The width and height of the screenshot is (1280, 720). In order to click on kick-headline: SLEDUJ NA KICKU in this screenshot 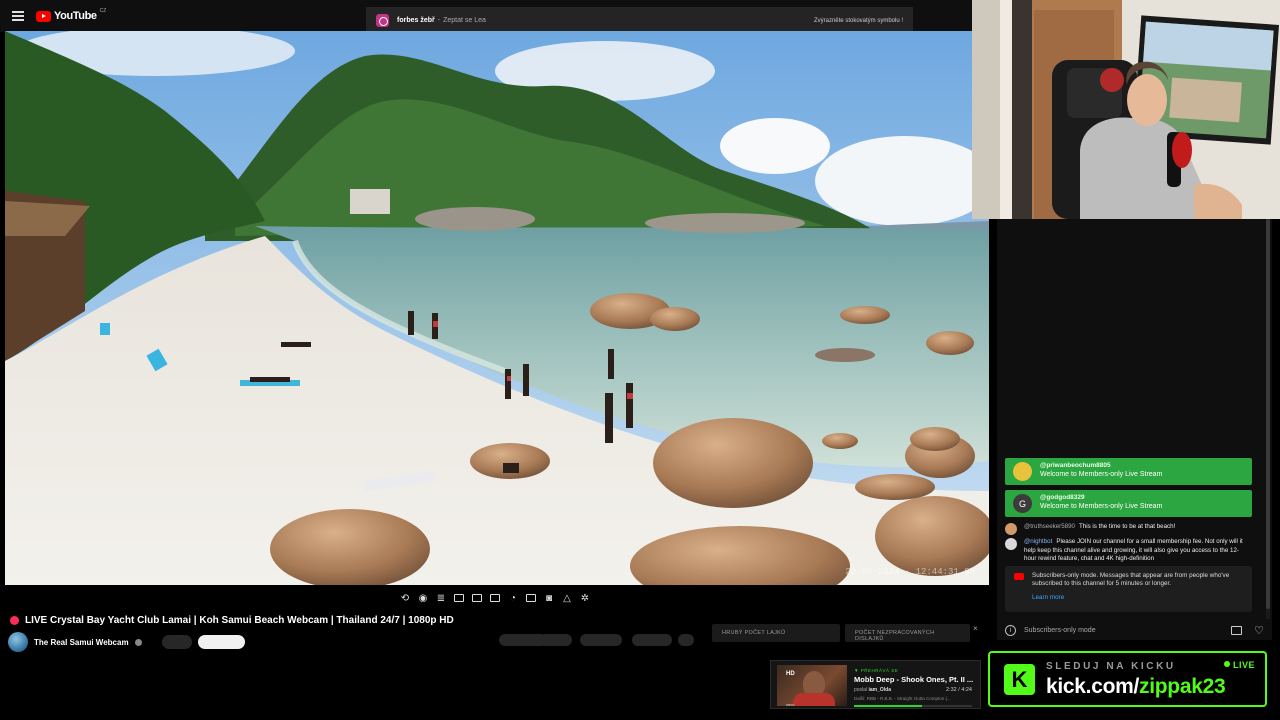, I will do `click(1111, 666)`.